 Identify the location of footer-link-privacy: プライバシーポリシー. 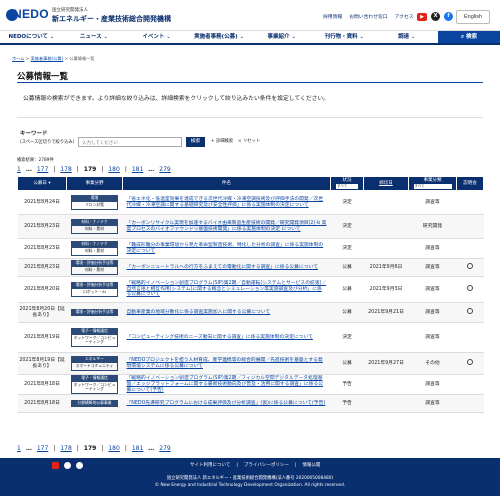
(266, 466).